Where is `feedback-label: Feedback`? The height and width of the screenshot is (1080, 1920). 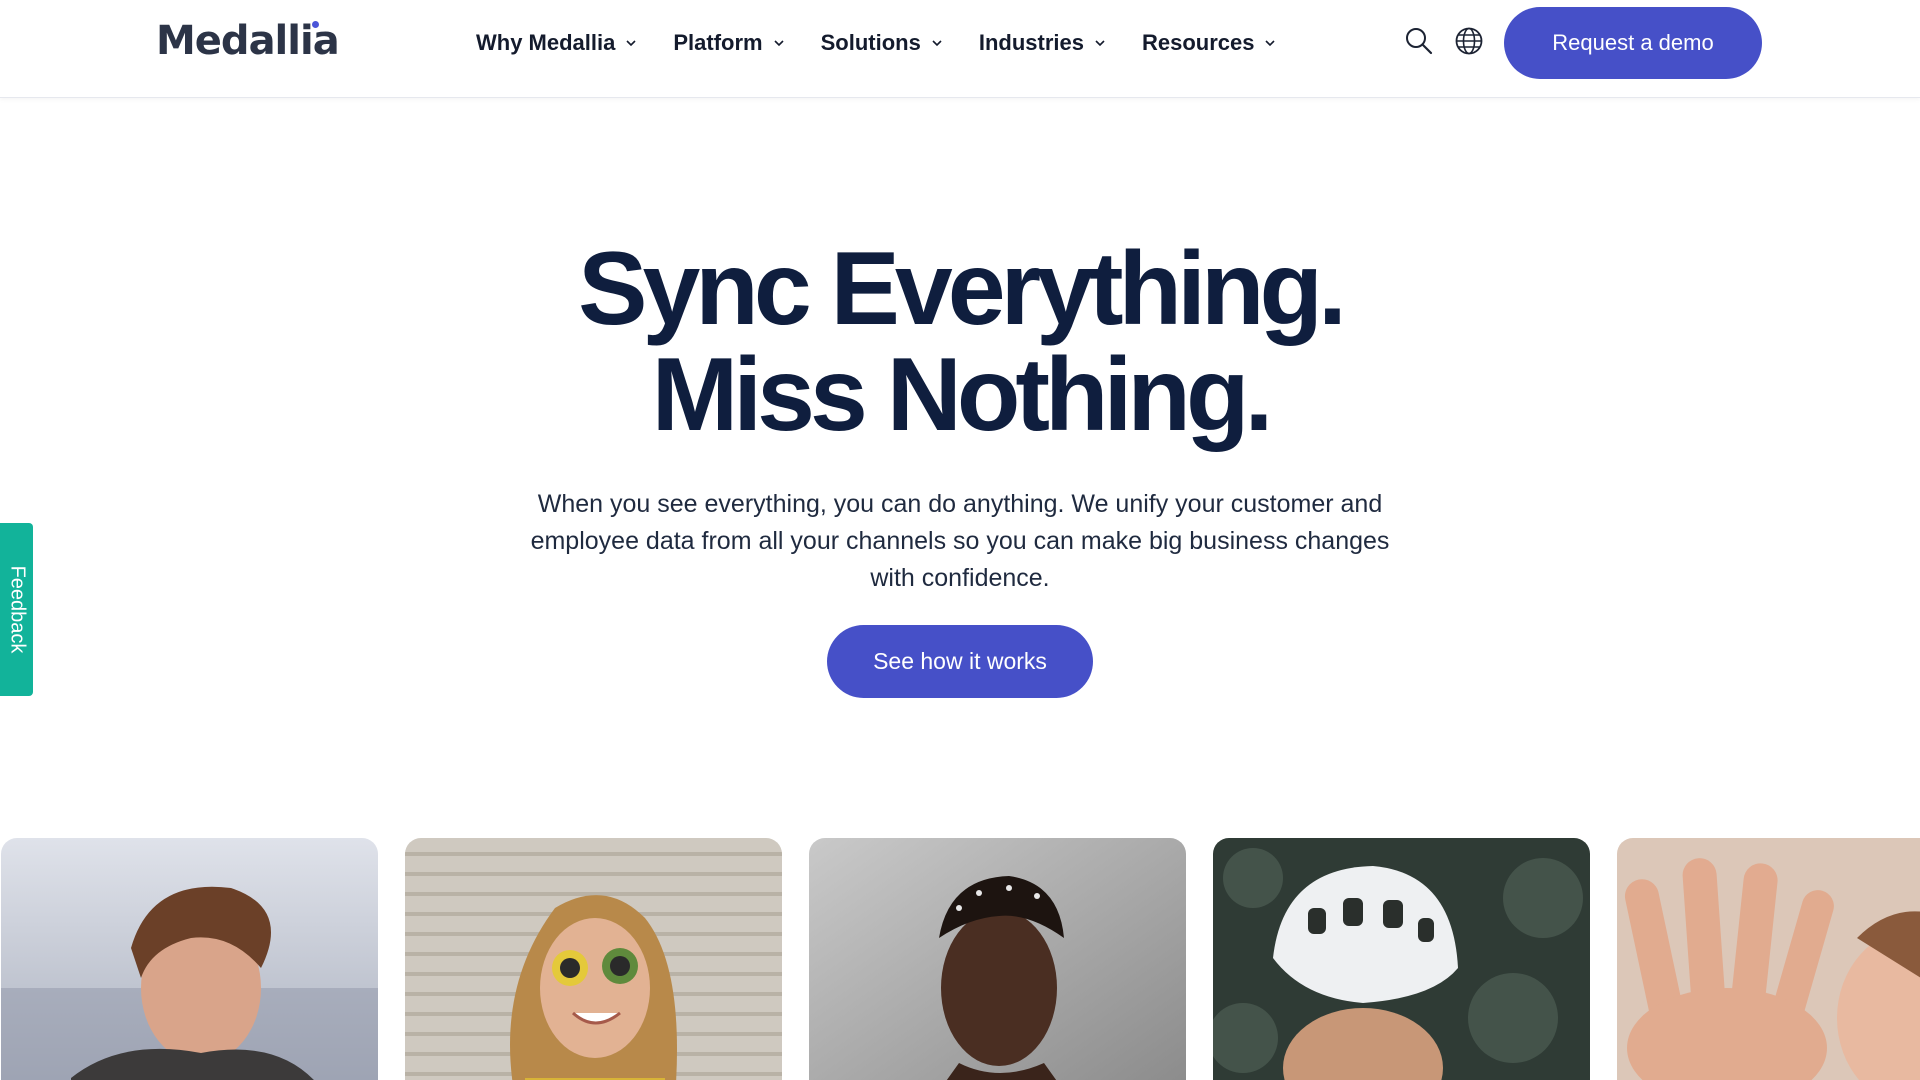
feedback-label: Feedback is located at coordinates (17, 609).